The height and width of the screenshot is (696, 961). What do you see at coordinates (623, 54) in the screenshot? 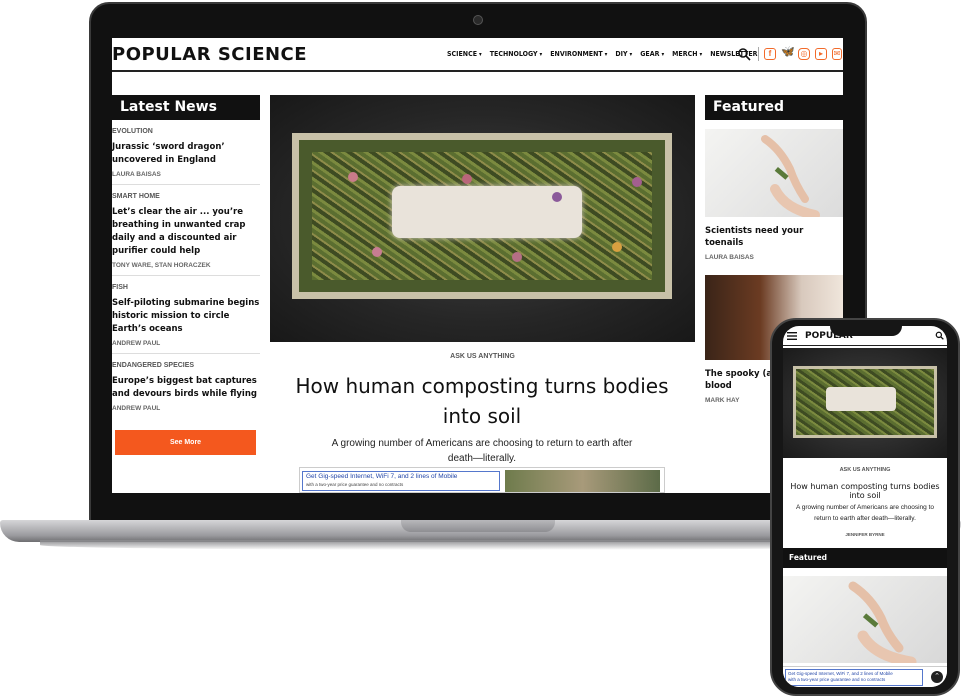
I see `nav-diy: DIY ▾` at bounding box center [623, 54].